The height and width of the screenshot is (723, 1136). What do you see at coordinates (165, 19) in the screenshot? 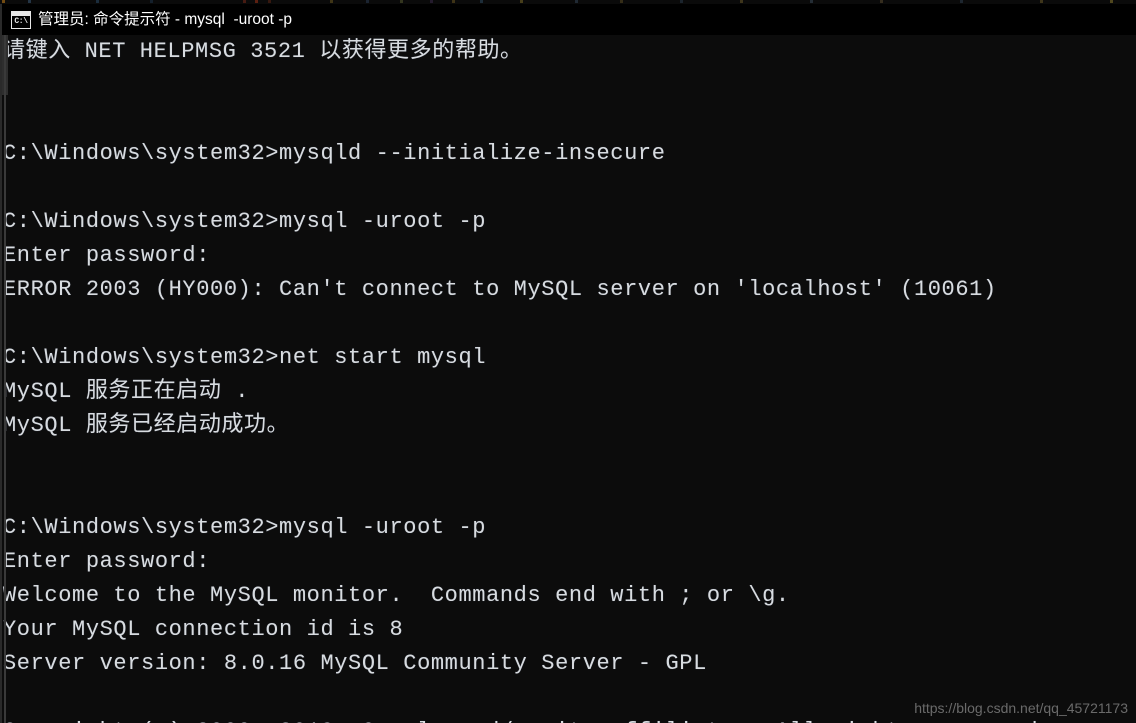
I see `window-title: 管理员: 命令提示符 - mysql -uroot -p` at bounding box center [165, 19].